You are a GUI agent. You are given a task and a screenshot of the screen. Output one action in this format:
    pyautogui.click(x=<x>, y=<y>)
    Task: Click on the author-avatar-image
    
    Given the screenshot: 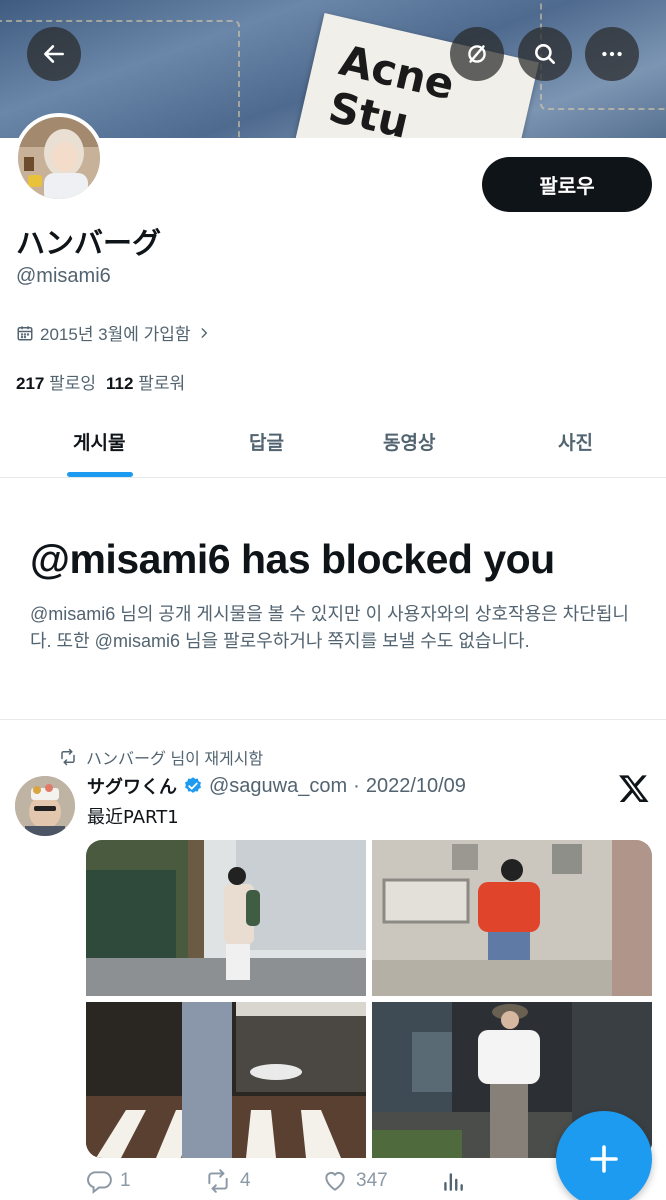 What is the action you would take?
    pyautogui.click(x=45, y=806)
    